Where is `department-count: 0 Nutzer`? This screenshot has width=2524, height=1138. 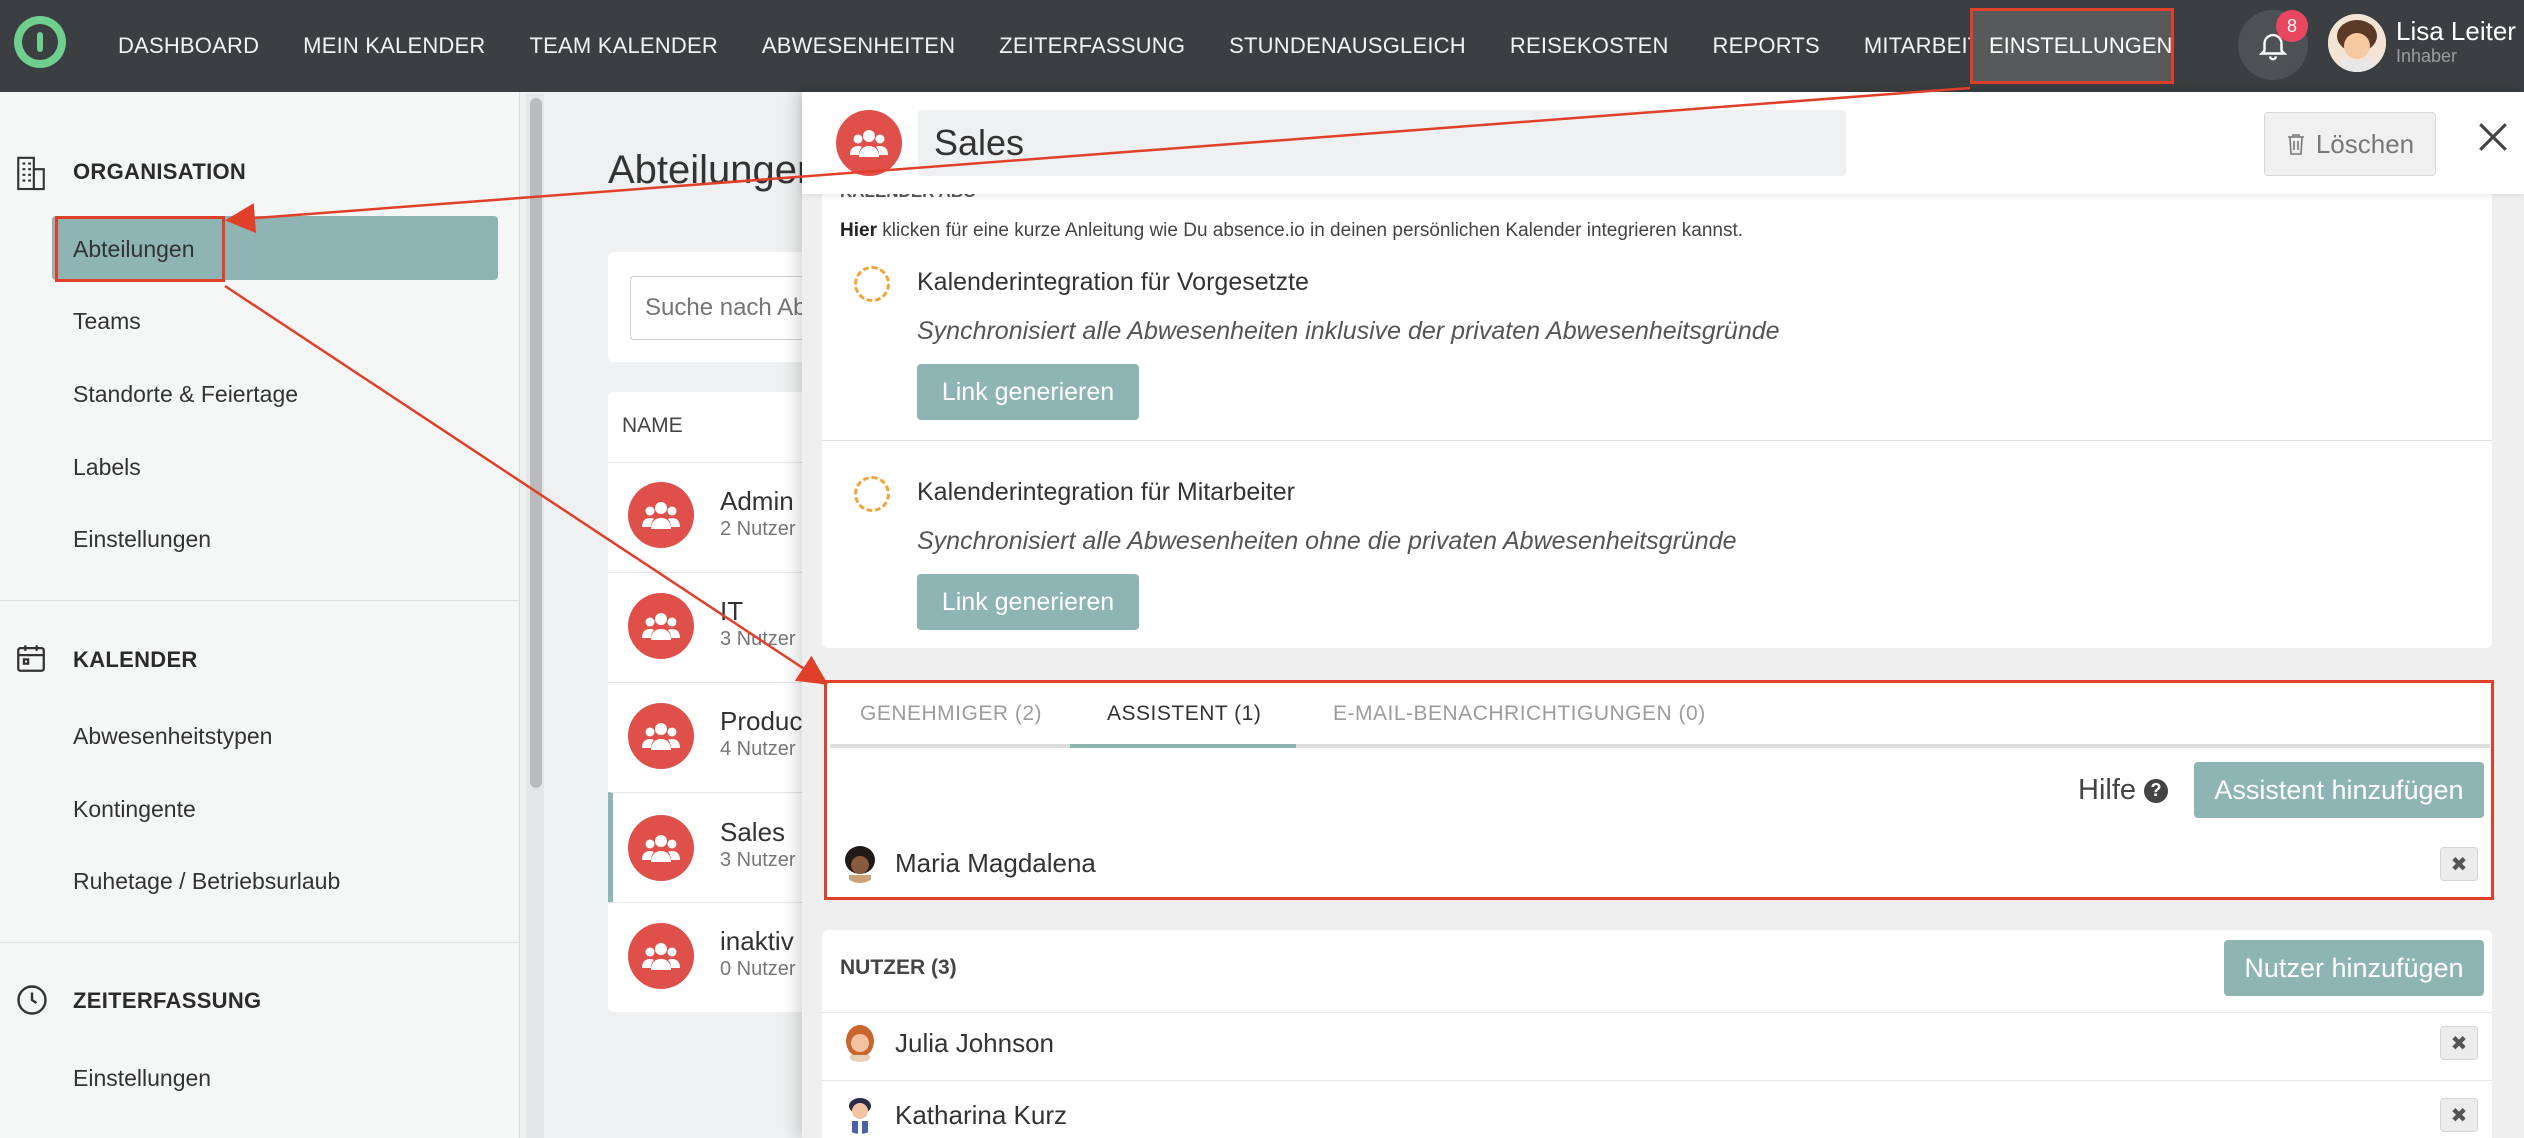
department-count: 0 Nutzer is located at coordinates (758, 969).